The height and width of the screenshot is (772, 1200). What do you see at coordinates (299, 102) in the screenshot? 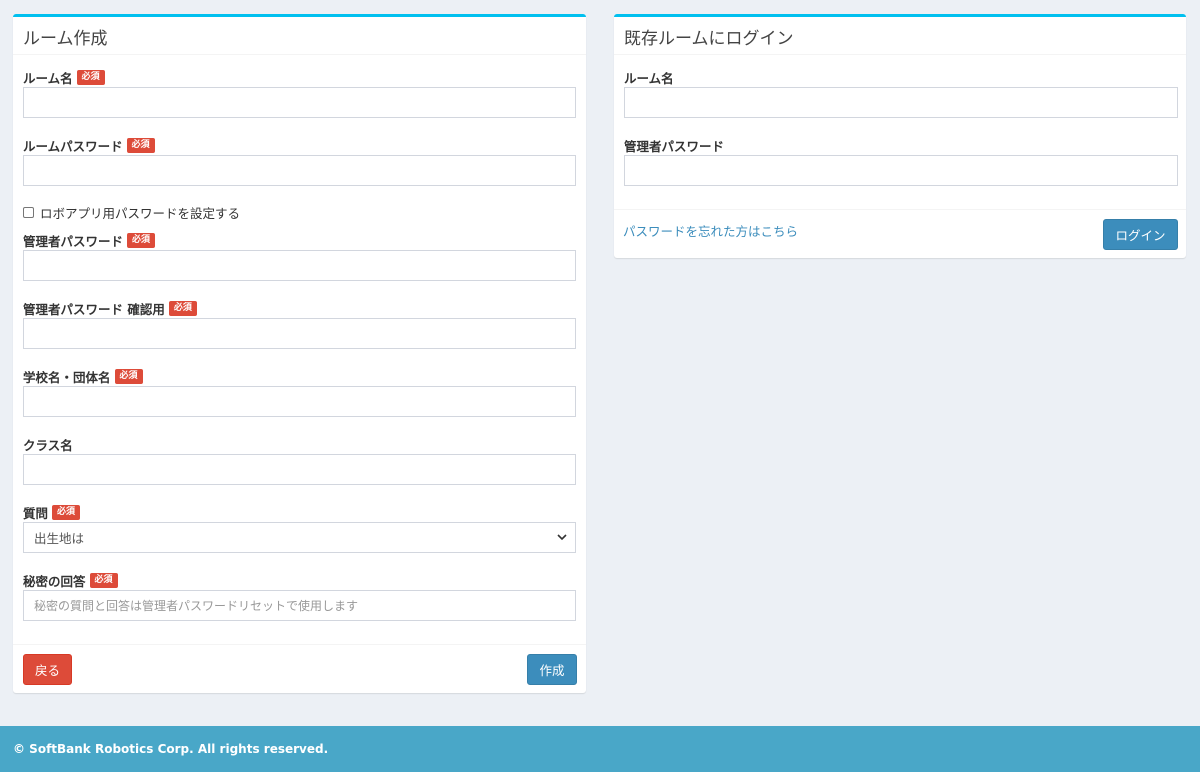
I see `room-name-input` at bounding box center [299, 102].